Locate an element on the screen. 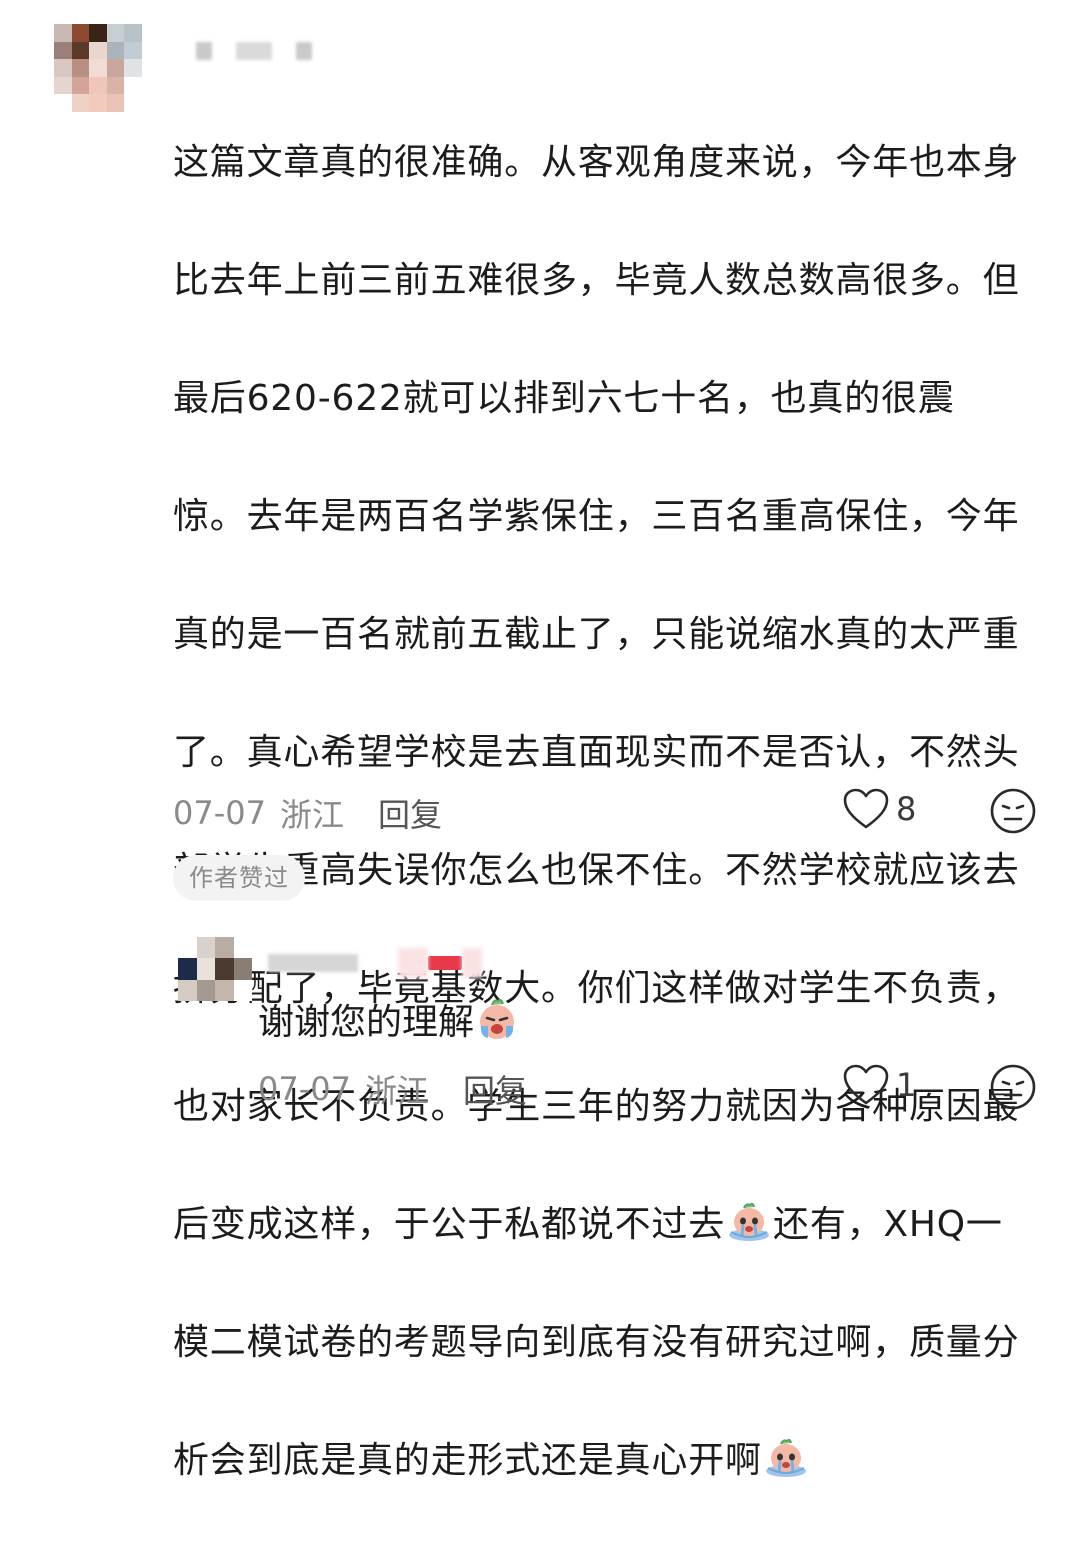  author-tag is located at coordinates (440, 963).